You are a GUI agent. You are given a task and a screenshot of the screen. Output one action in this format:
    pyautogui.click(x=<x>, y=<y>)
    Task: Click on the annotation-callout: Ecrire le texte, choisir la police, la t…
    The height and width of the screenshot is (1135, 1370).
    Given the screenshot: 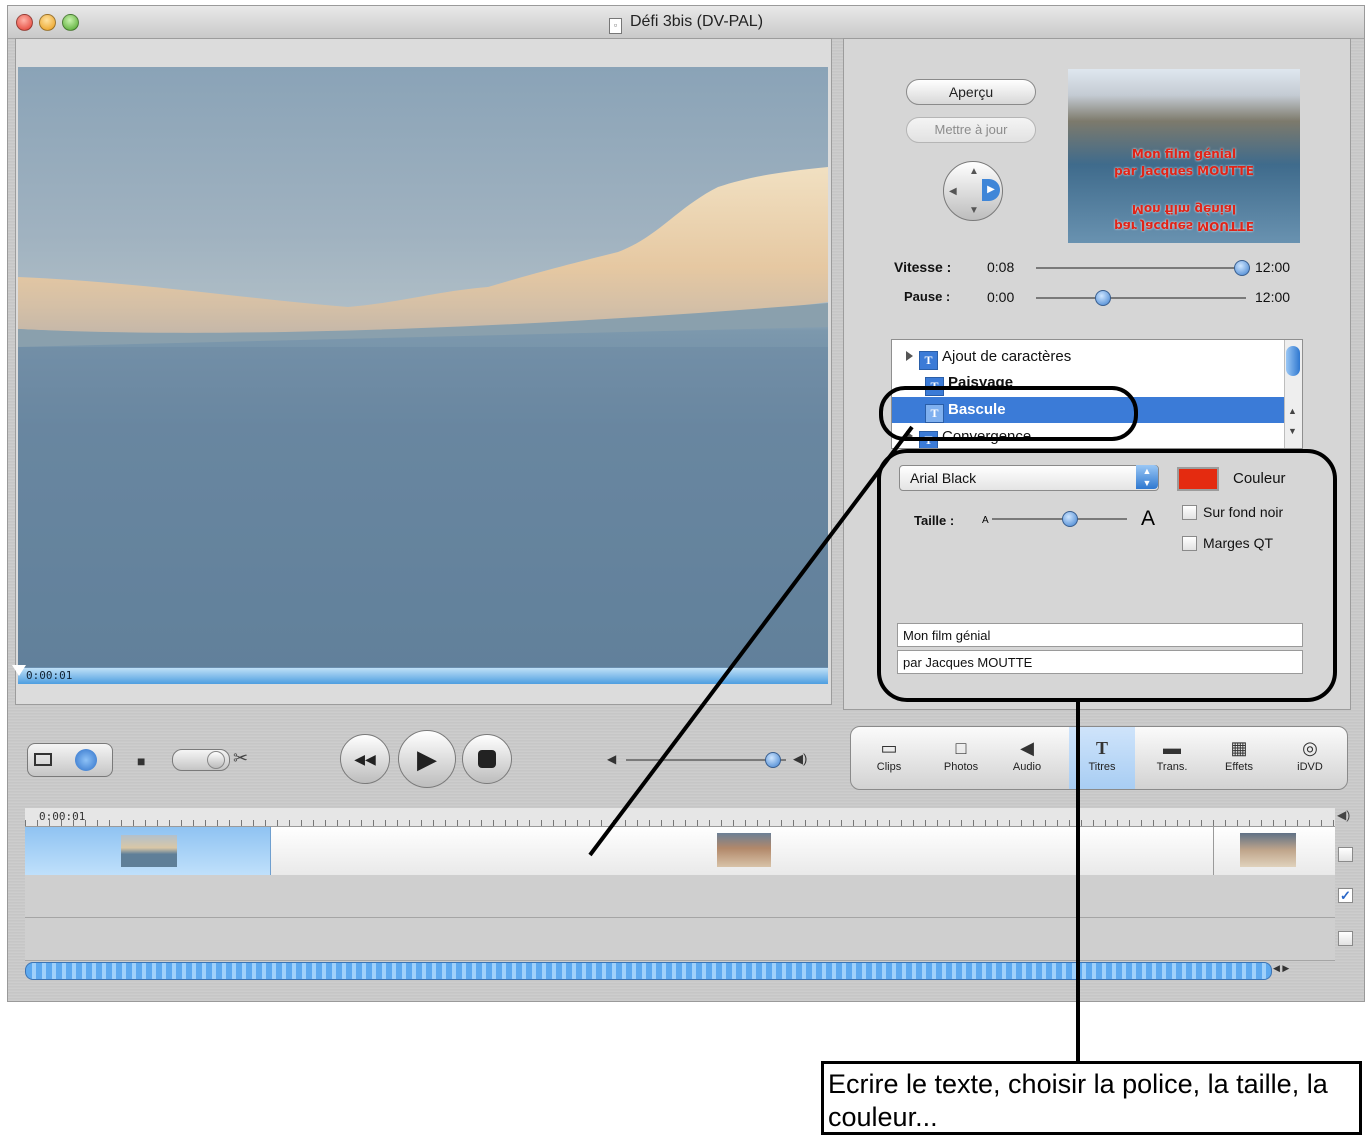 What is the action you would take?
    pyautogui.click(x=1091, y=1098)
    